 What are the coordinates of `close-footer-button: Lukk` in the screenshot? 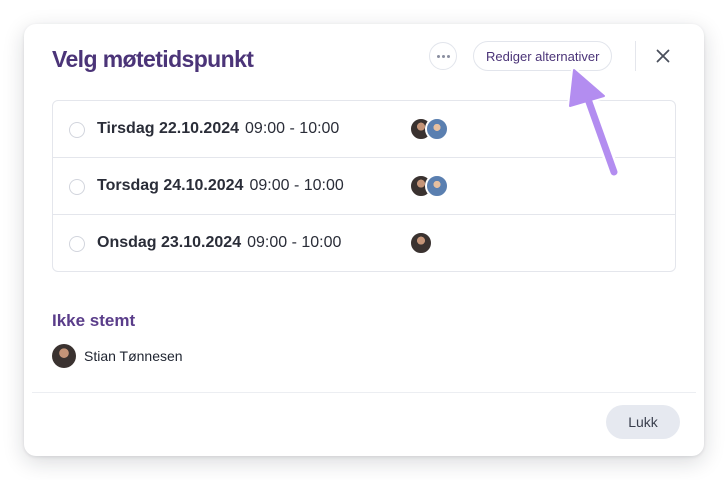 It's located at (643, 422).